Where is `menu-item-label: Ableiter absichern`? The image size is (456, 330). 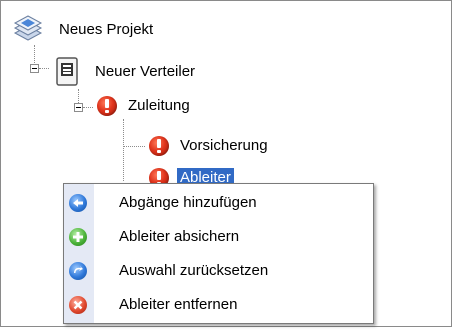
menu-item-label: Ableiter absichern is located at coordinates (179, 236).